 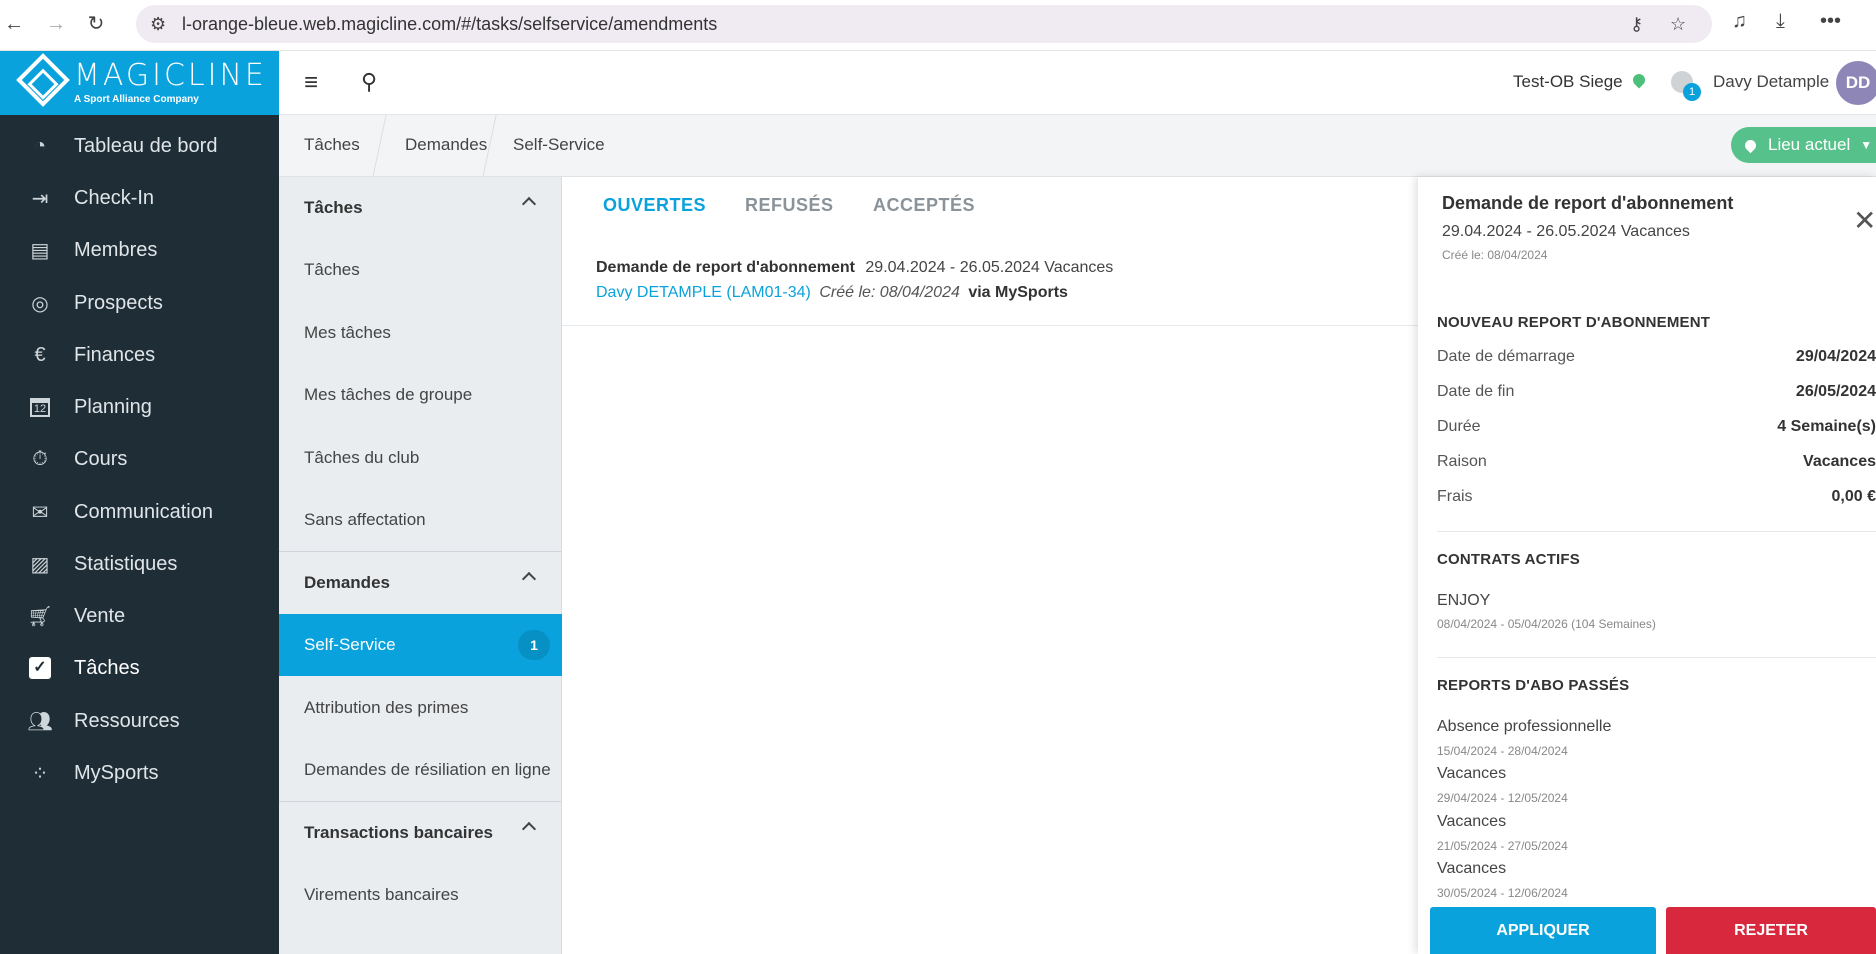 I want to click on calendar-icon: 12, so click(x=40, y=407).